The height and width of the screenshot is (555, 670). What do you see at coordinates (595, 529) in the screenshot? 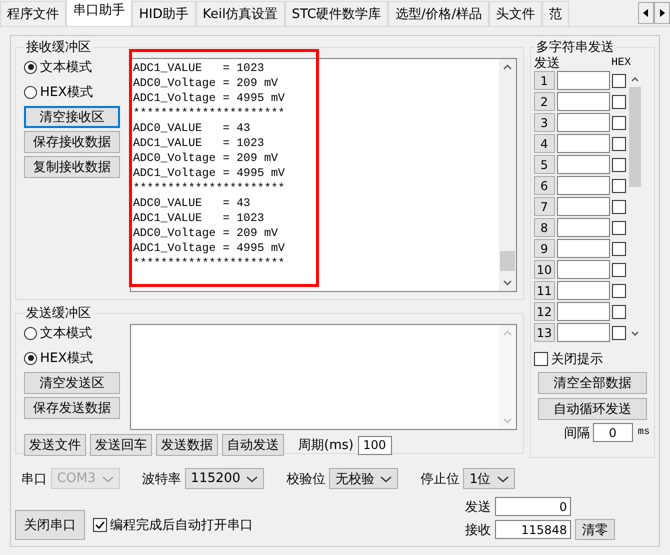
I see `clear-count-button: 清零` at bounding box center [595, 529].